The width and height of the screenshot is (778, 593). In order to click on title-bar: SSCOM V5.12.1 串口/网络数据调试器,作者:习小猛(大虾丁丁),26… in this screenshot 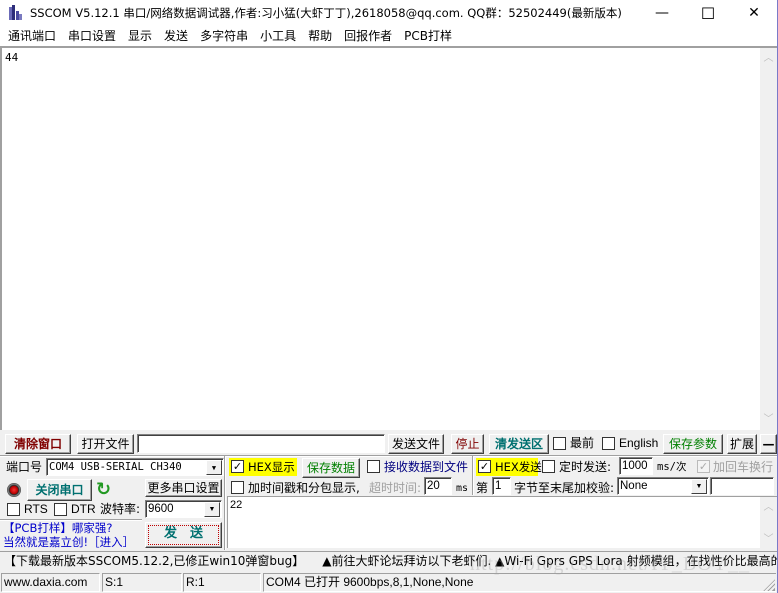, I will do `click(388, 13)`.